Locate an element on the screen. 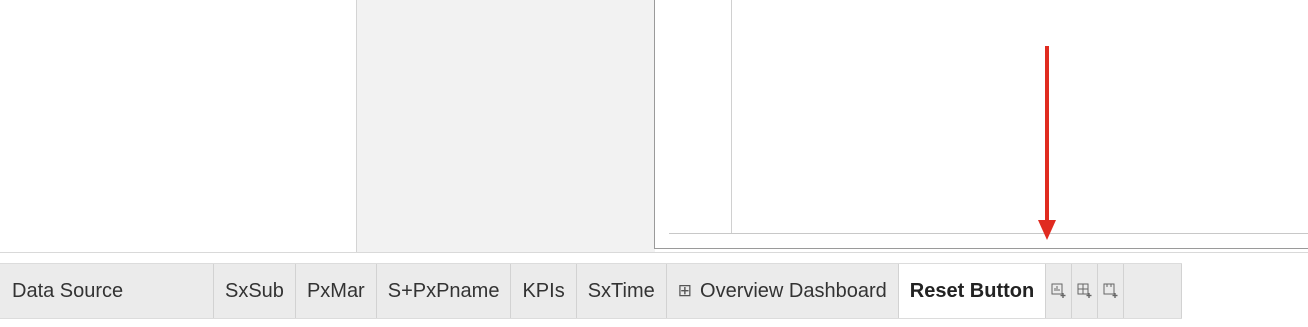 The width and height of the screenshot is (1308, 327). new-worksheet-icon is located at coordinates (1059, 291).